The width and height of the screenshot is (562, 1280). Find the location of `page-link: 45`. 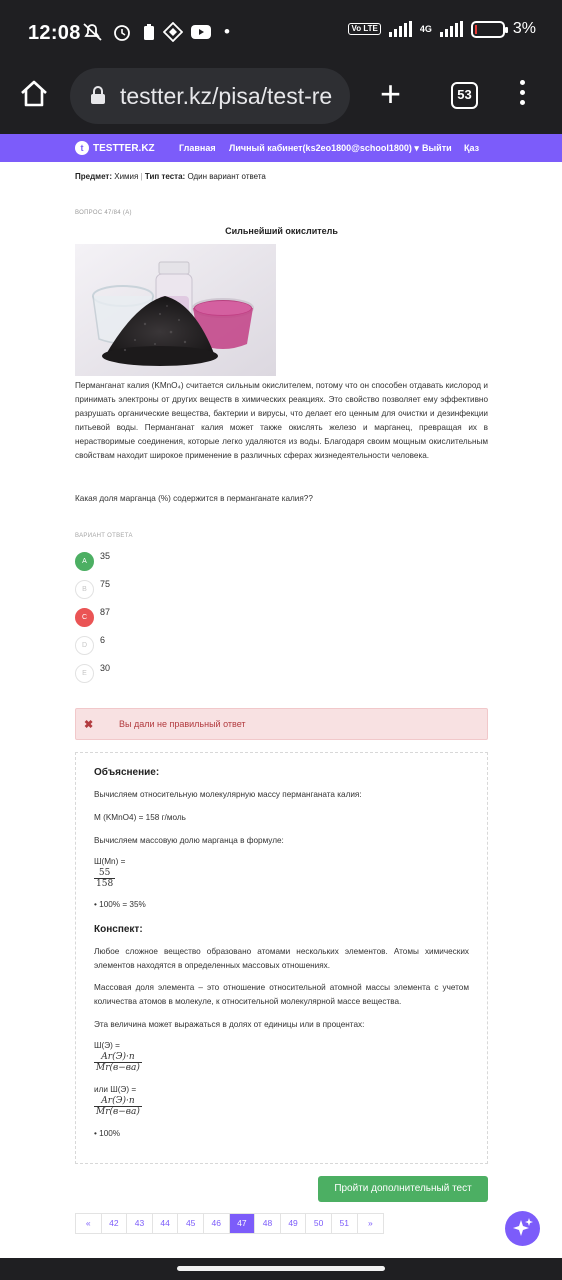

page-link: 45 is located at coordinates (191, 1223).